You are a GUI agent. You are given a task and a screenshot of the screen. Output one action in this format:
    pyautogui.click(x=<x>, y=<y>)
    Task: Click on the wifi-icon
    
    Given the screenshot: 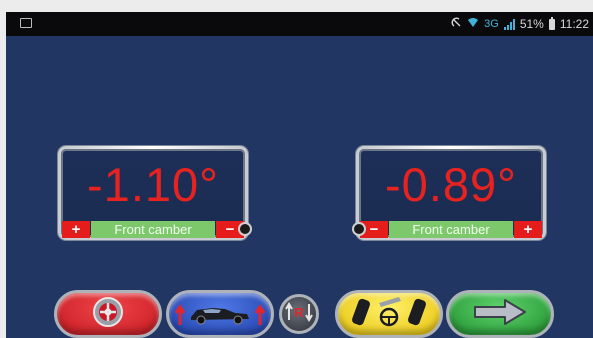 What is the action you would take?
    pyautogui.click(x=473, y=24)
    